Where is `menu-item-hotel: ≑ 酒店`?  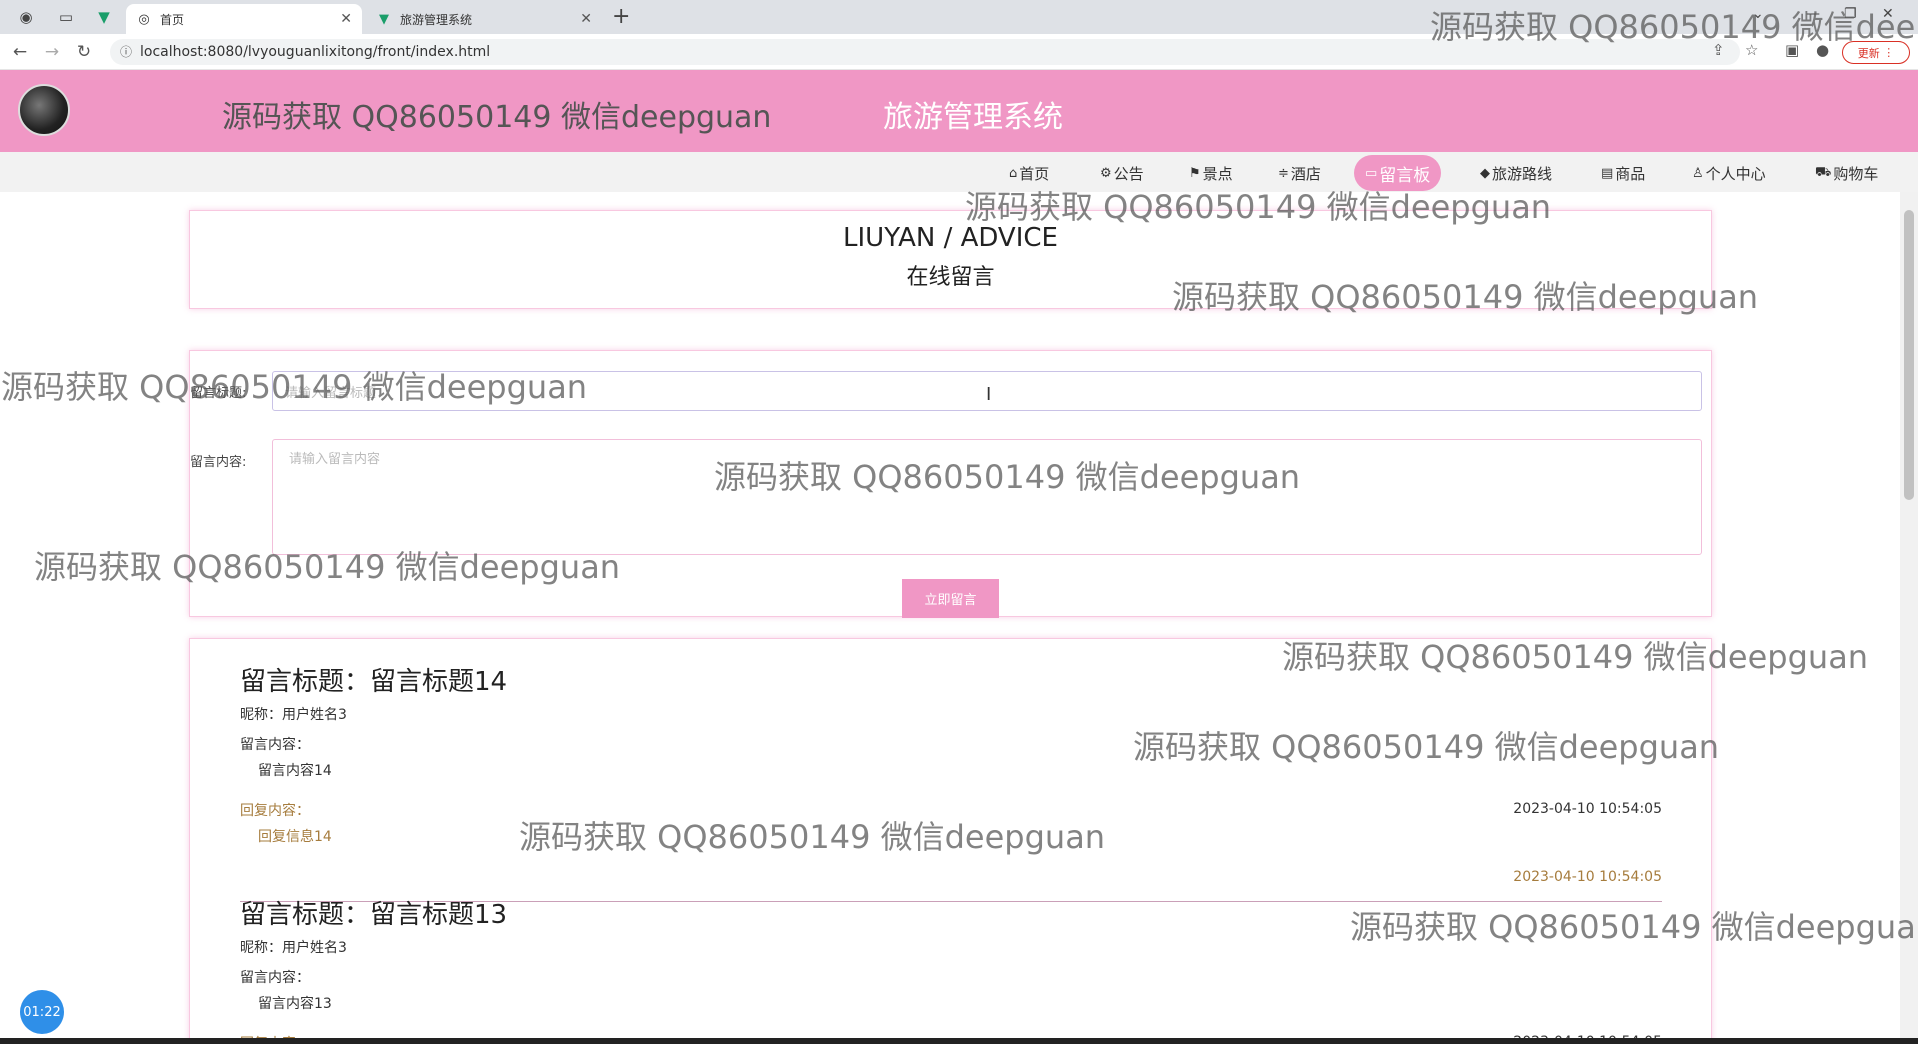 menu-item-hotel: ≑ 酒店 is located at coordinates (1299, 173).